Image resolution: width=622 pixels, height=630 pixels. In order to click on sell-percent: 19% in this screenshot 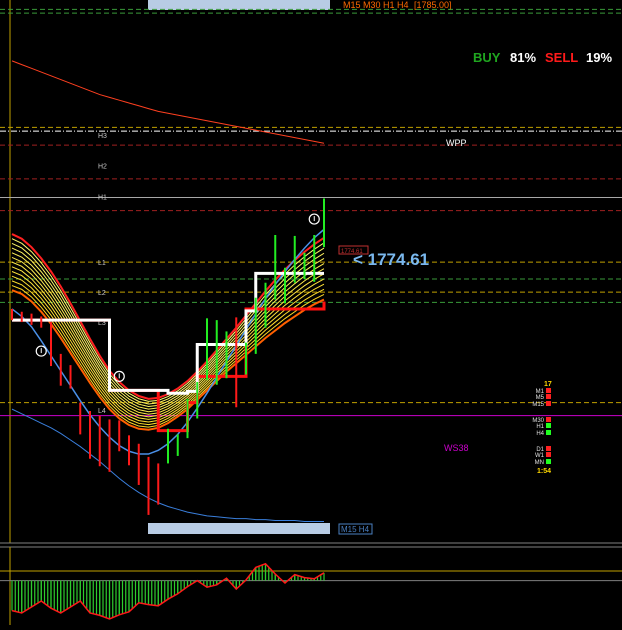, I will do `click(599, 57)`.